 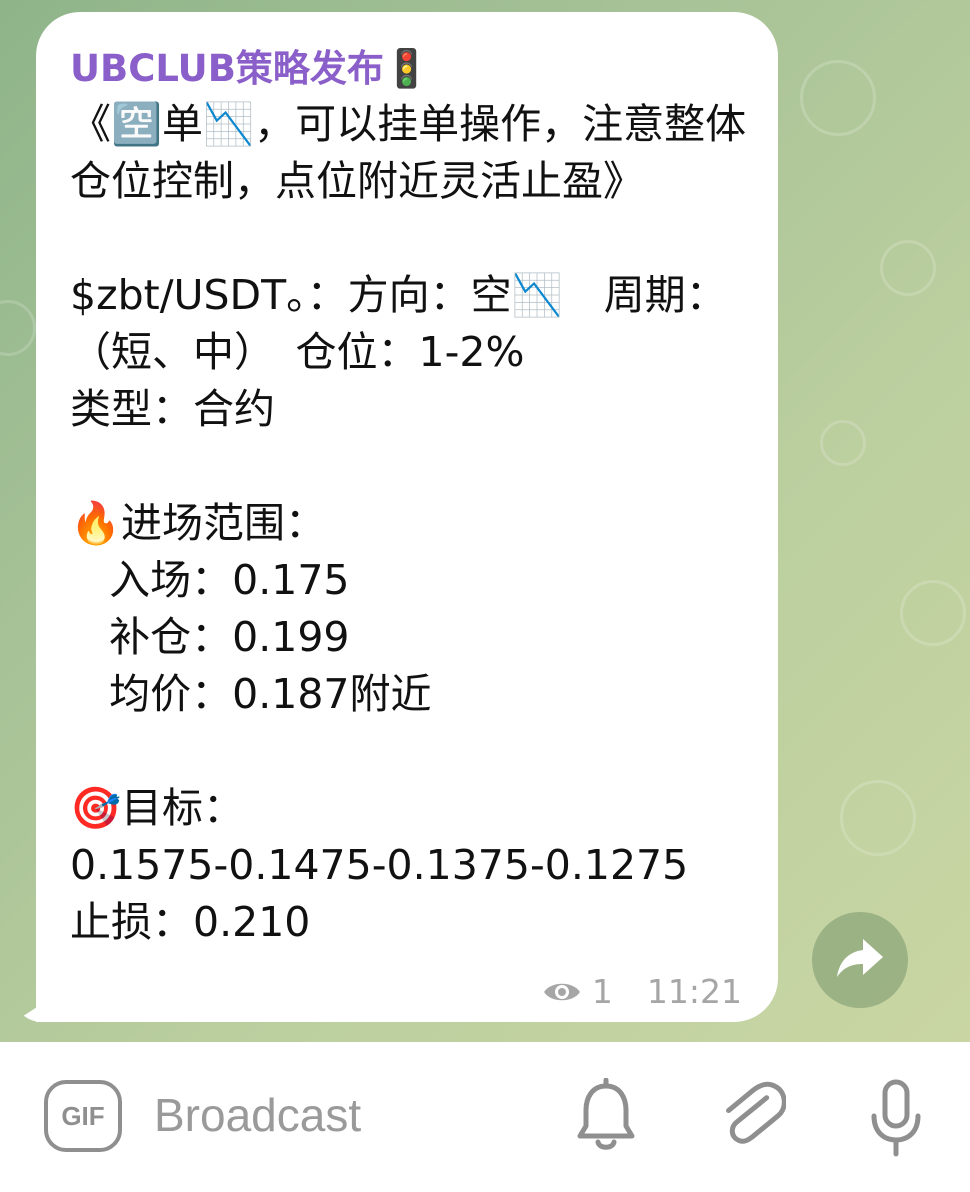 I want to click on gif-button: GIF, so click(x=83, y=1116).